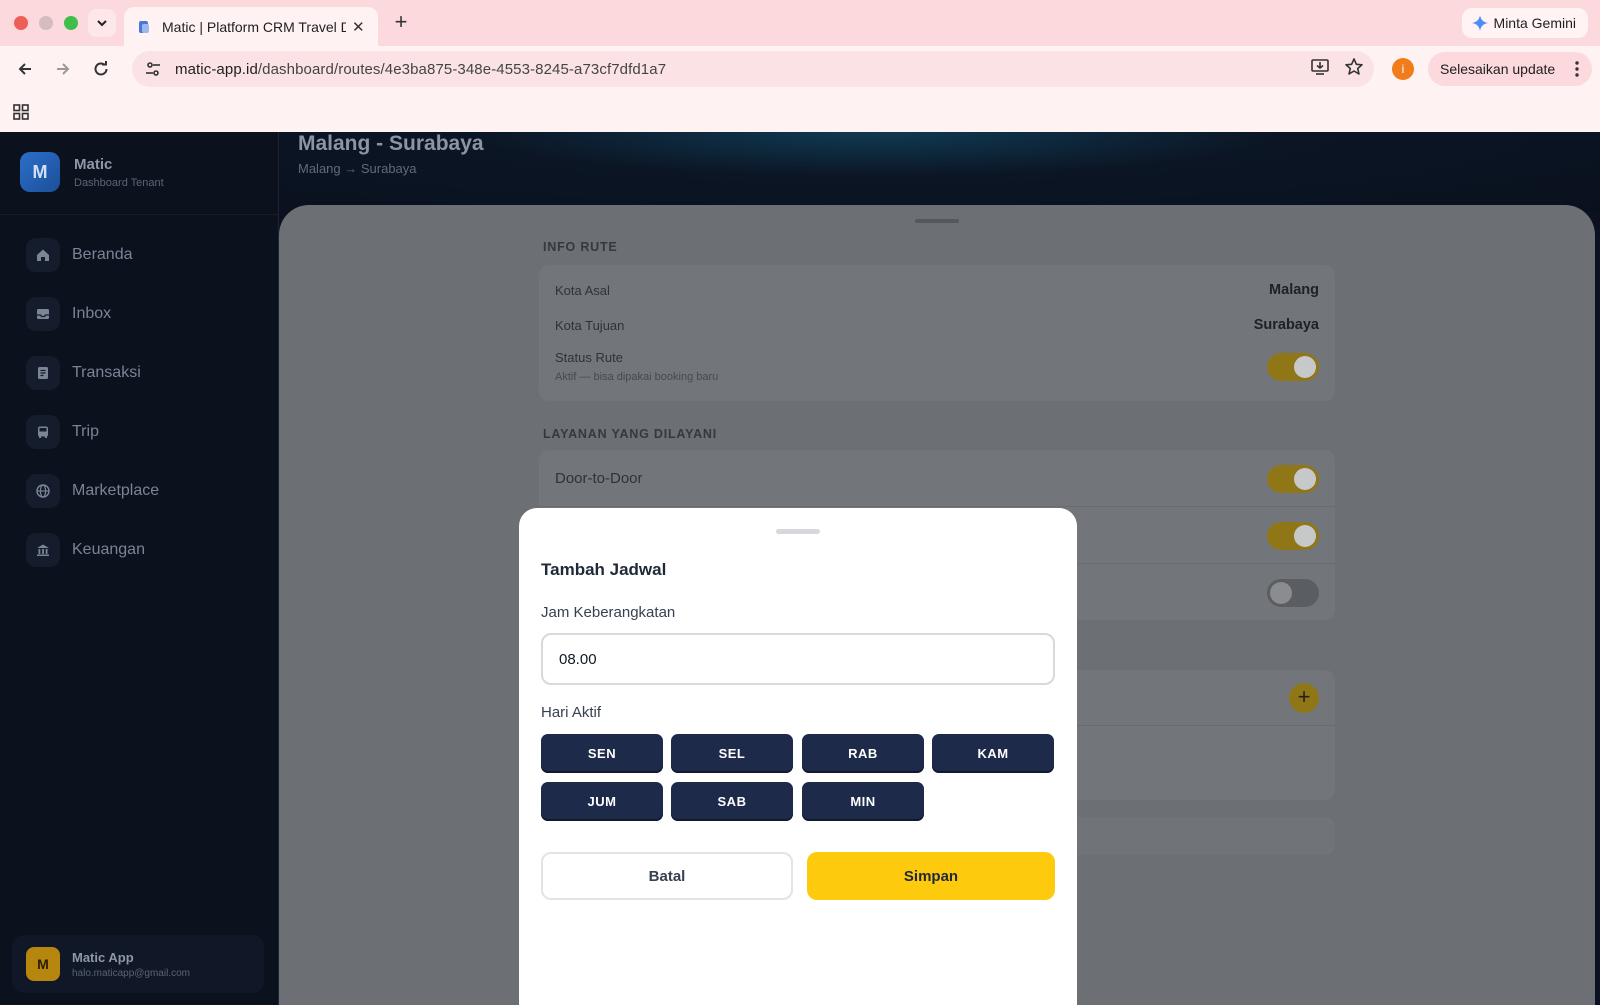 The height and width of the screenshot is (1005, 1600). What do you see at coordinates (102, 254) in the screenshot?
I see `sidebar-item-label: Beranda` at bounding box center [102, 254].